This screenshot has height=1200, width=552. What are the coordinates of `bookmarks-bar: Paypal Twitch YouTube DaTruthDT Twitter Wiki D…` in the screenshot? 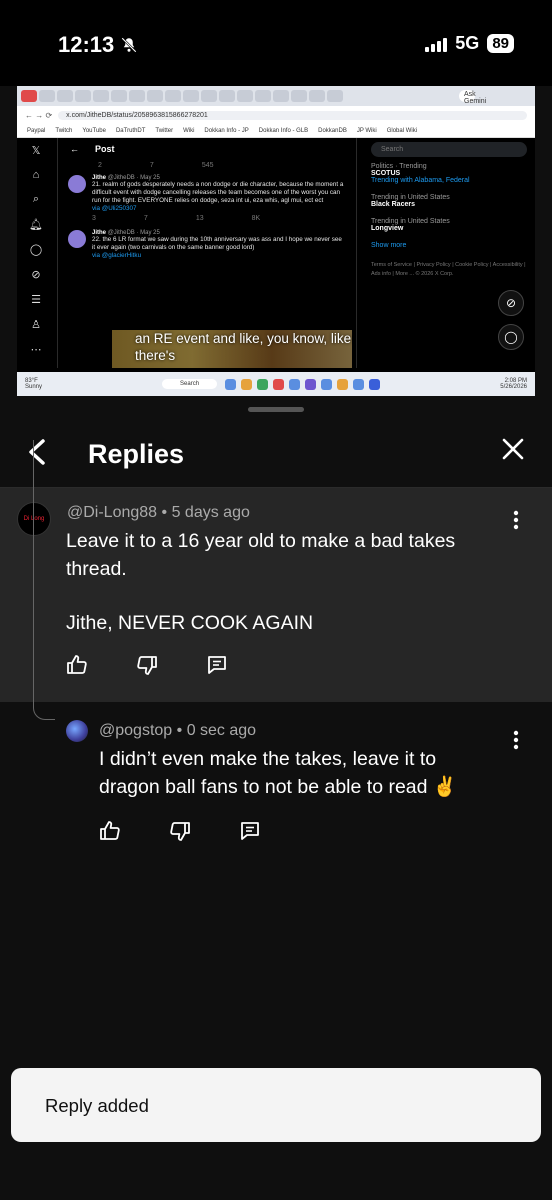 It's located at (276, 131).